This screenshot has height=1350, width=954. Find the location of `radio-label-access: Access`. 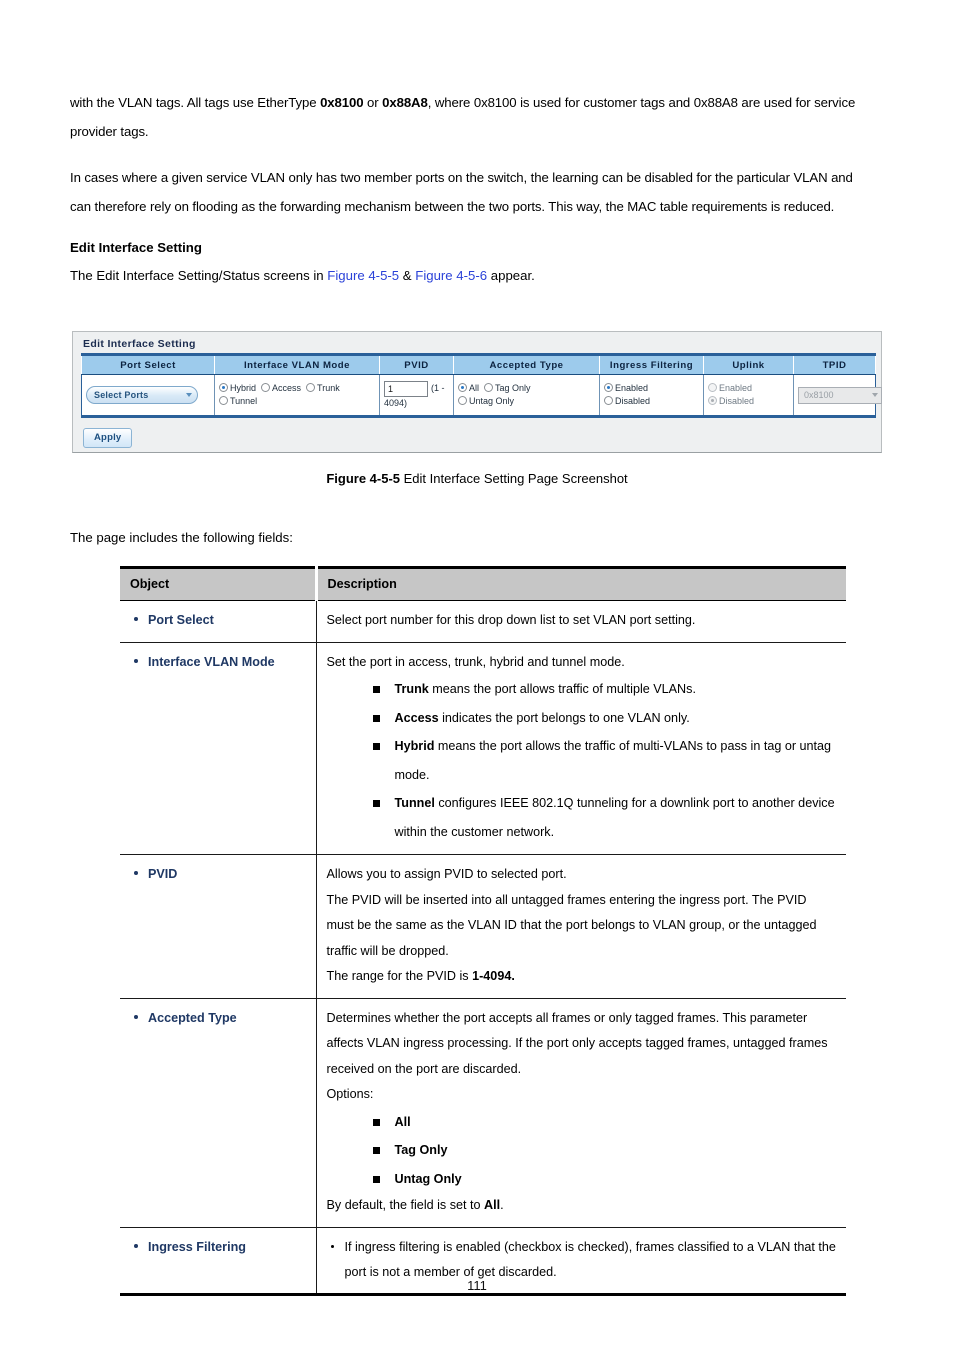

radio-label-access: Access is located at coordinates (287, 388).